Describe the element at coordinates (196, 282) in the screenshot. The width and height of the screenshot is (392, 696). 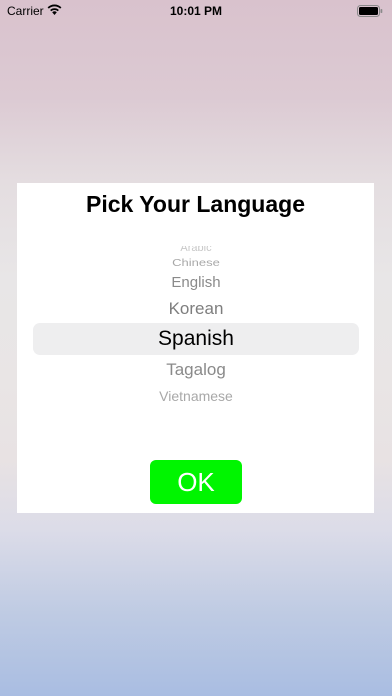
I see `picker-option-english: English` at that location.